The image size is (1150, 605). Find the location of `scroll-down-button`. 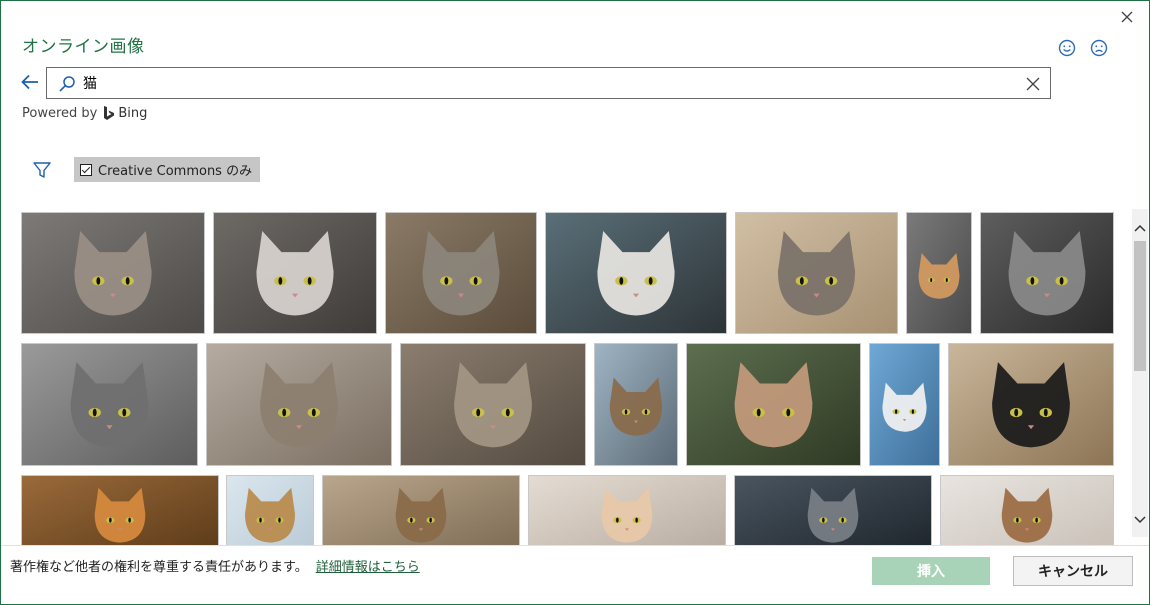

scroll-down-button is located at coordinates (1140, 520).